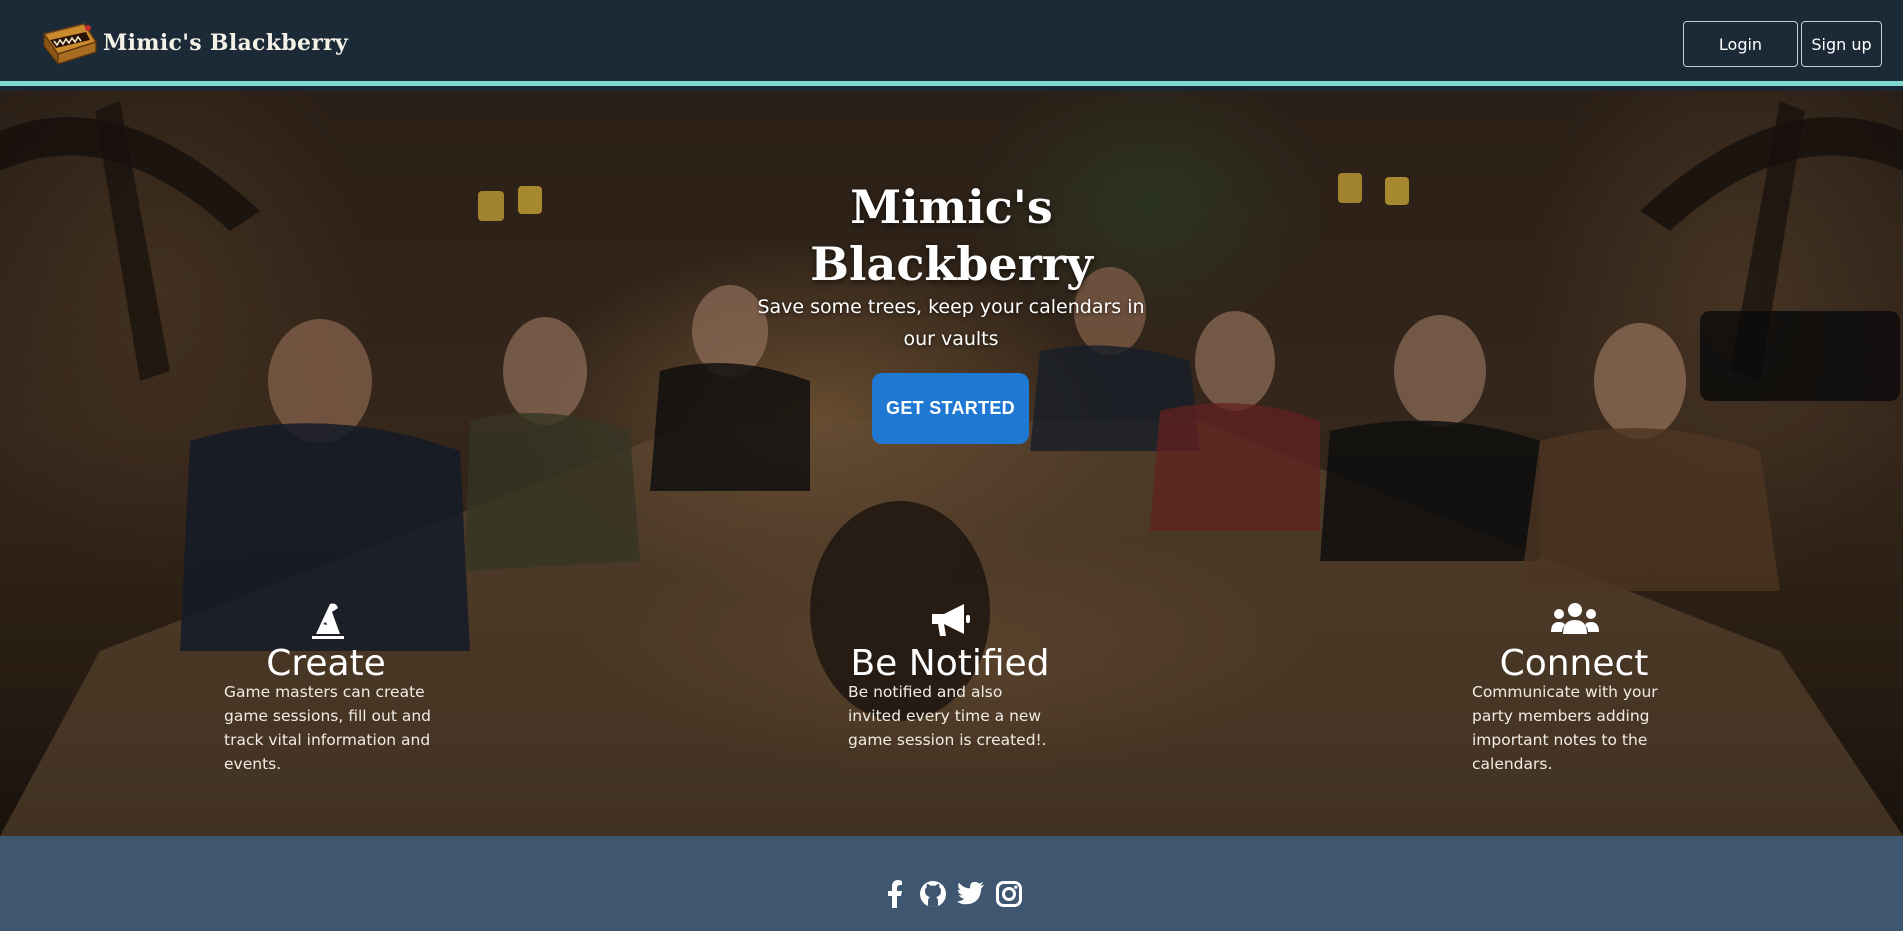  Describe the element at coordinates (970, 894) in the screenshot. I see `twitter-icon` at that location.